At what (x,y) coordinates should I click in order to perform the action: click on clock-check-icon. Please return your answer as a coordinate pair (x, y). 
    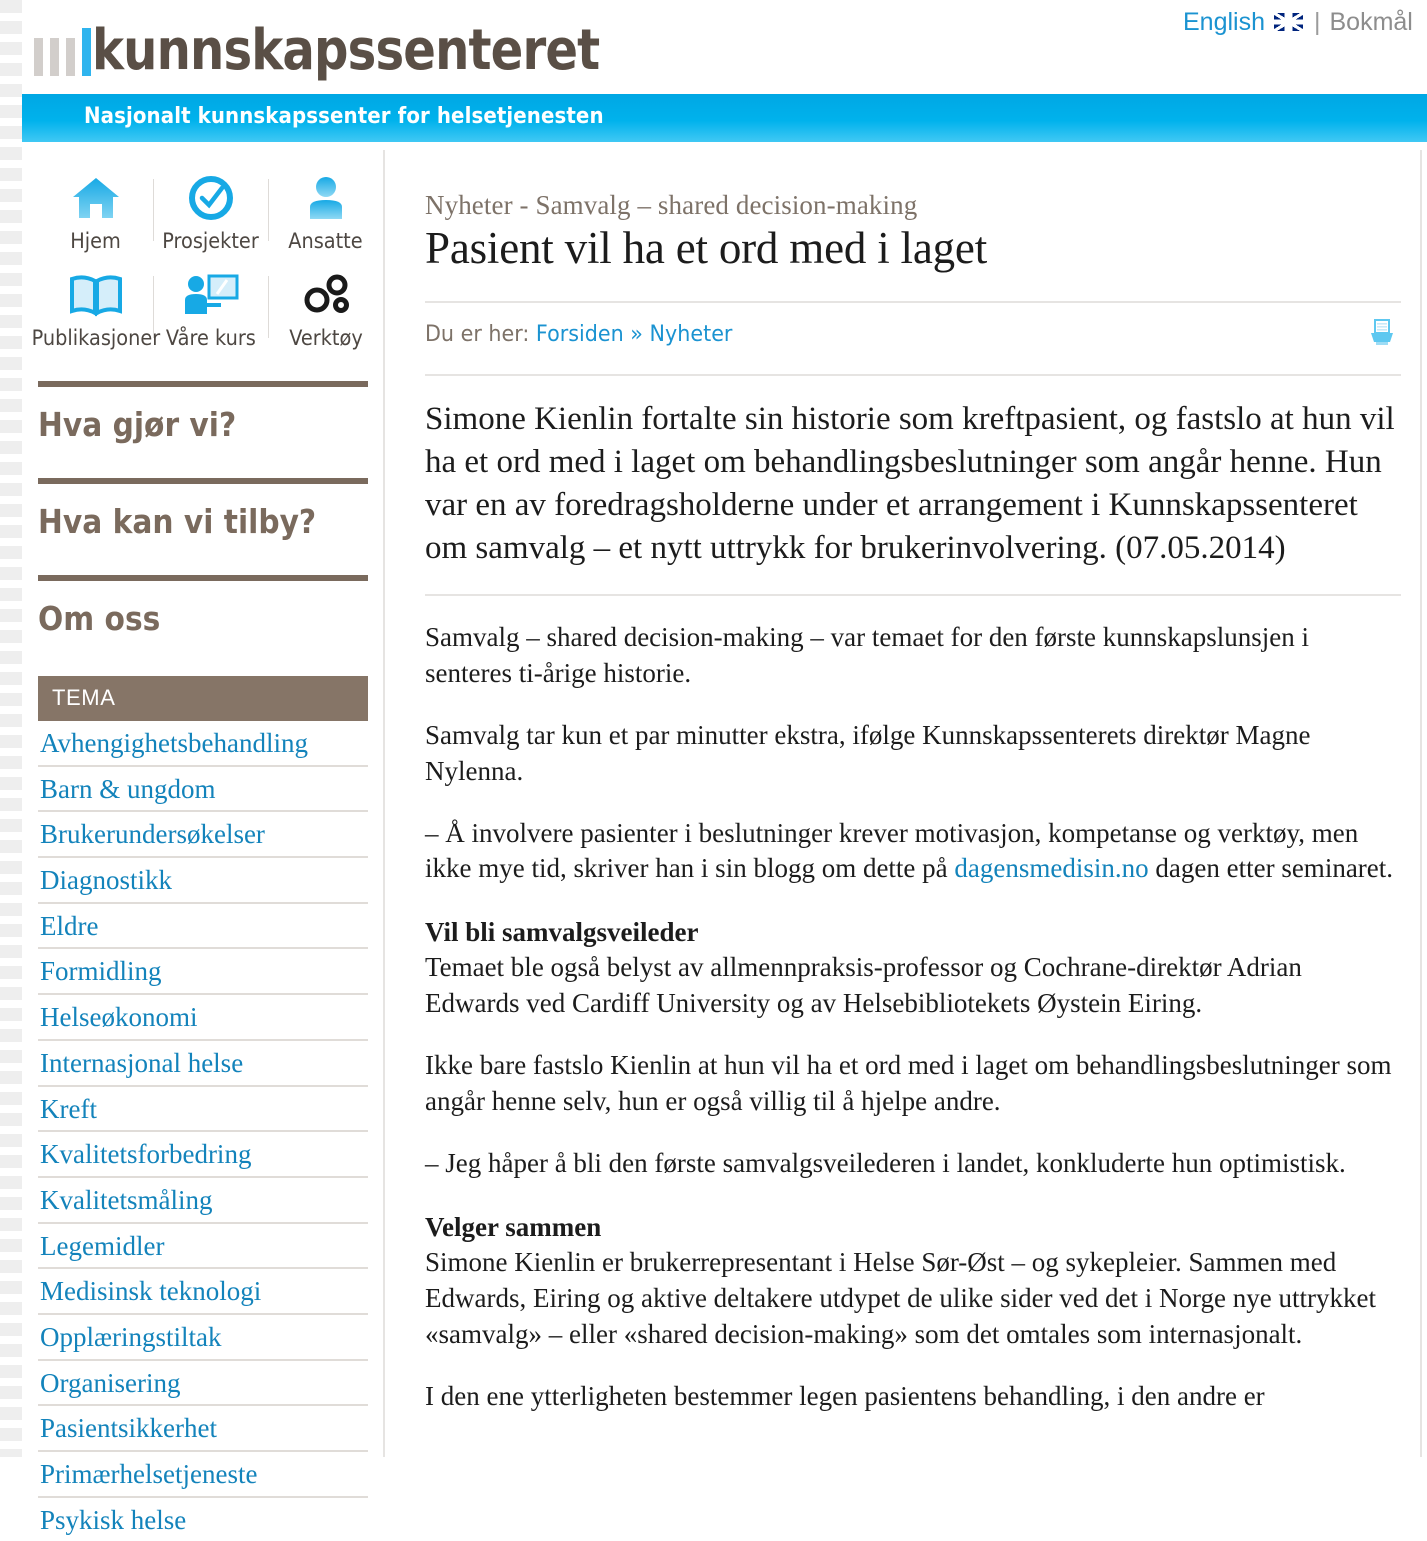
    Looking at the image, I should click on (211, 198).